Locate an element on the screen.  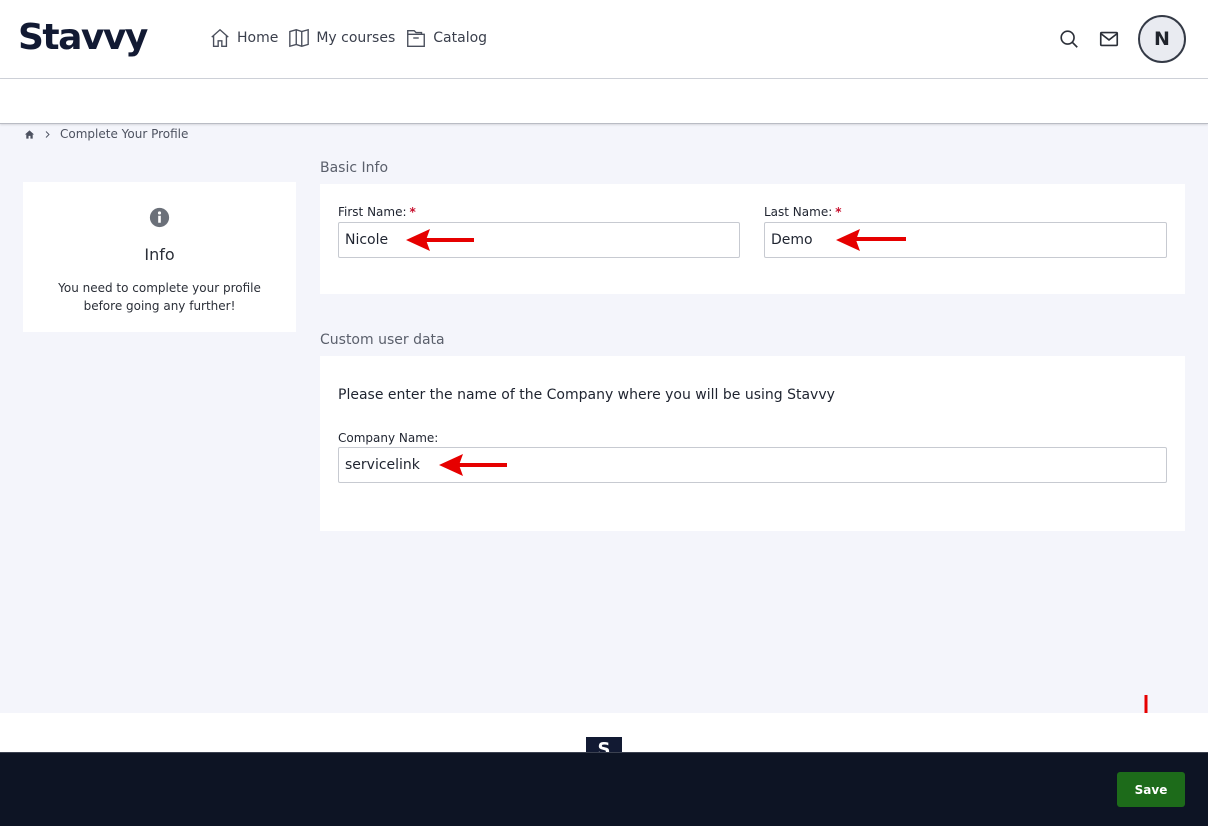
company-name-label: Company Name: is located at coordinates (388, 438).